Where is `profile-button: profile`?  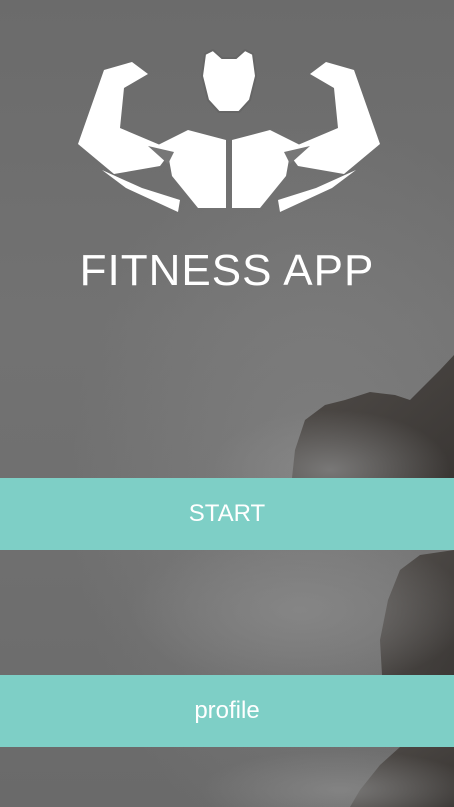 profile-button: profile is located at coordinates (227, 711).